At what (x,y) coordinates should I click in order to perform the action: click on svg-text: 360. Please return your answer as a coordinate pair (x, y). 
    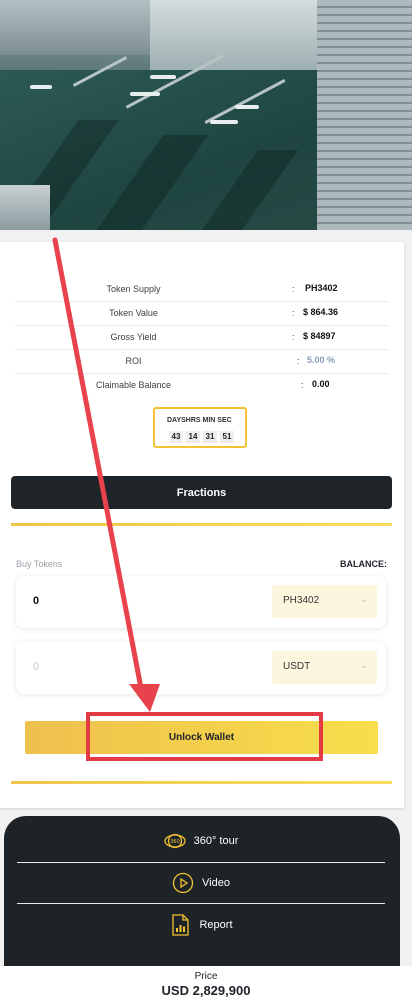
    Looking at the image, I should click on (175, 842).